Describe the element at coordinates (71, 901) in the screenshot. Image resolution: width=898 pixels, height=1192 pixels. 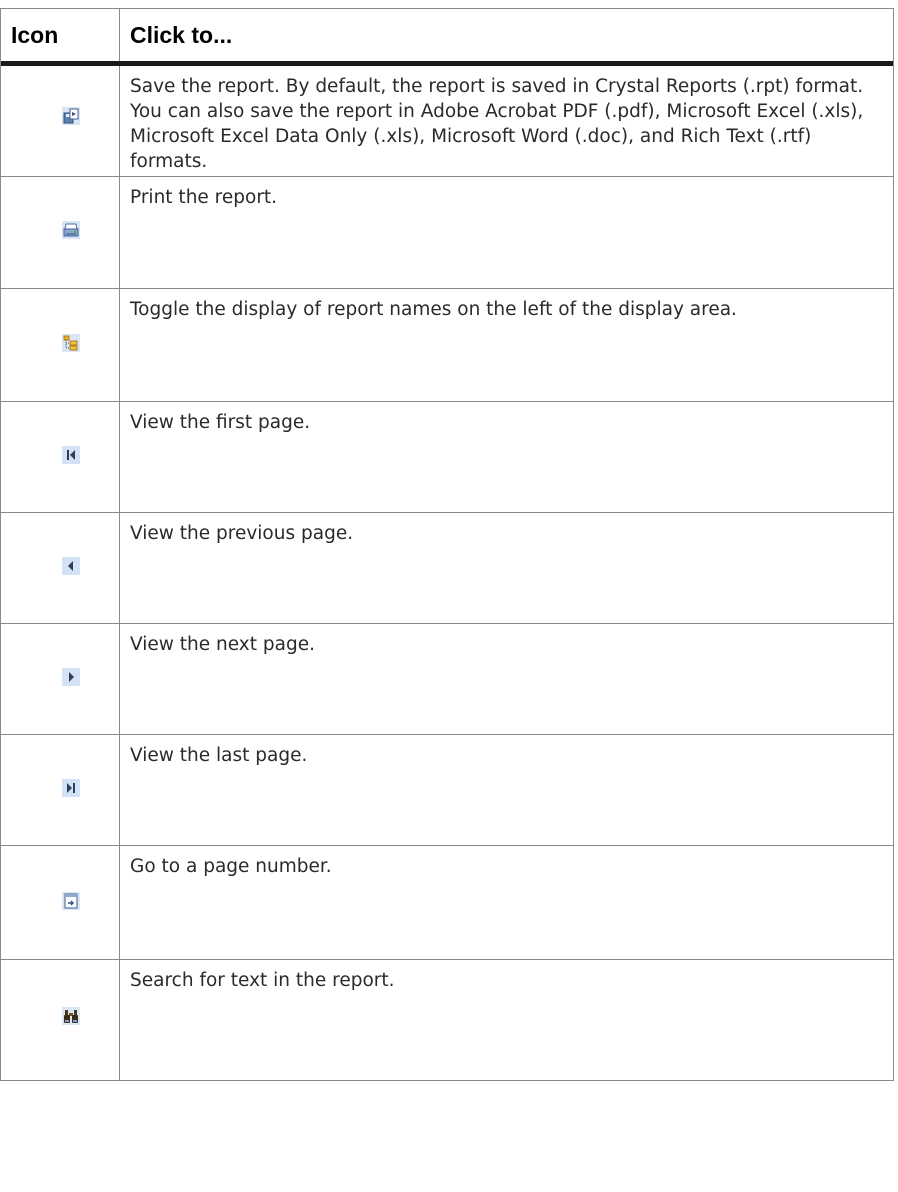
I see `go-to-page-icon` at that location.